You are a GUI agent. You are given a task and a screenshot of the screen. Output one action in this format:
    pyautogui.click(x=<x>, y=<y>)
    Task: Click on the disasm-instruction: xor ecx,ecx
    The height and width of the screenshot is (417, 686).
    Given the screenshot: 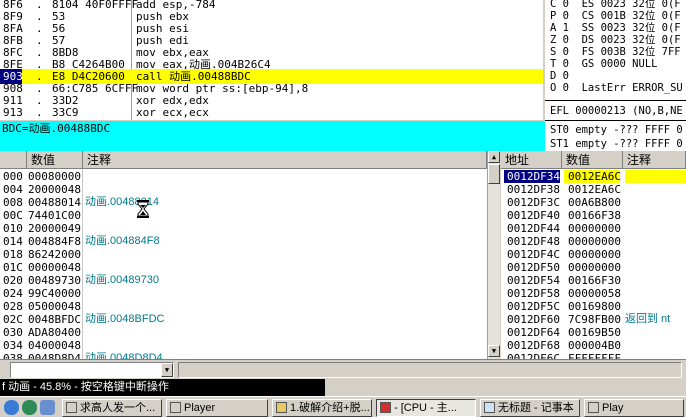 What is the action you would take?
    pyautogui.click(x=172, y=112)
    